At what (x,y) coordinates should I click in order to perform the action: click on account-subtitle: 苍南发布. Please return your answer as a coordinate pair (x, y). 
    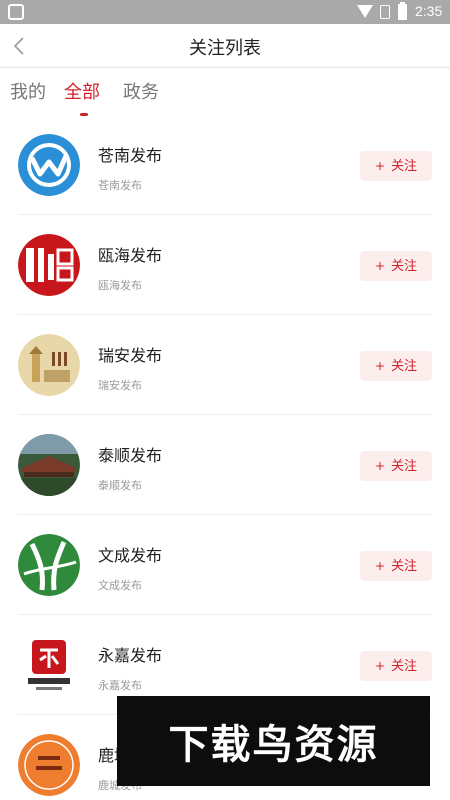
    Looking at the image, I should click on (120, 185).